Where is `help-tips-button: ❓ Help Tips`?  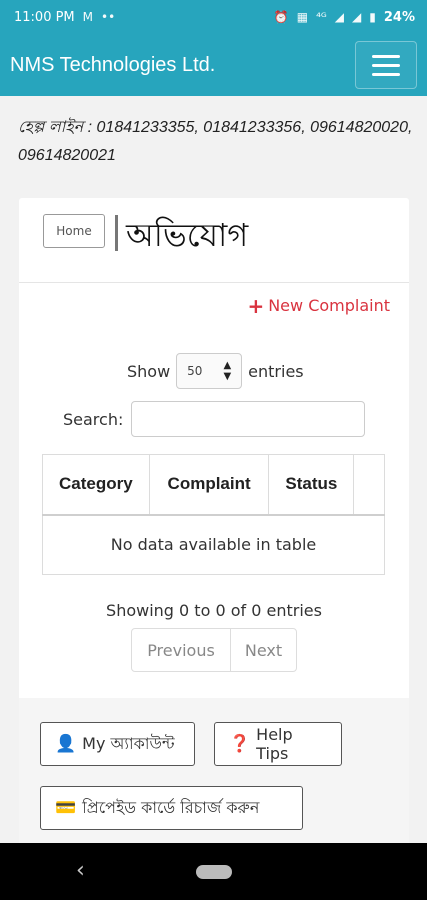 help-tips-button: ❓ Help Tips is located at coordinates (278, 744).